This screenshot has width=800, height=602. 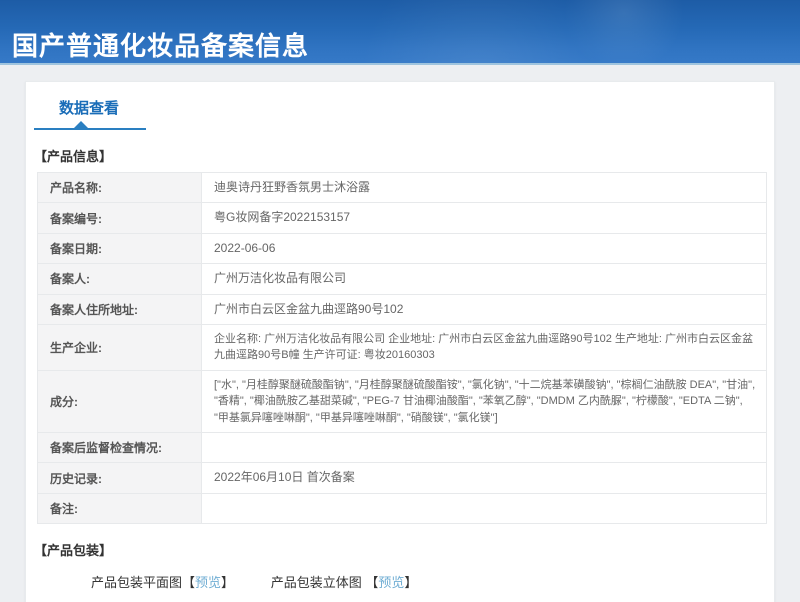 What do you see at coordinates (89, 107) in the screenshot?
I see `tab-data-view: 数据查看` at bounding box center [89, 107].